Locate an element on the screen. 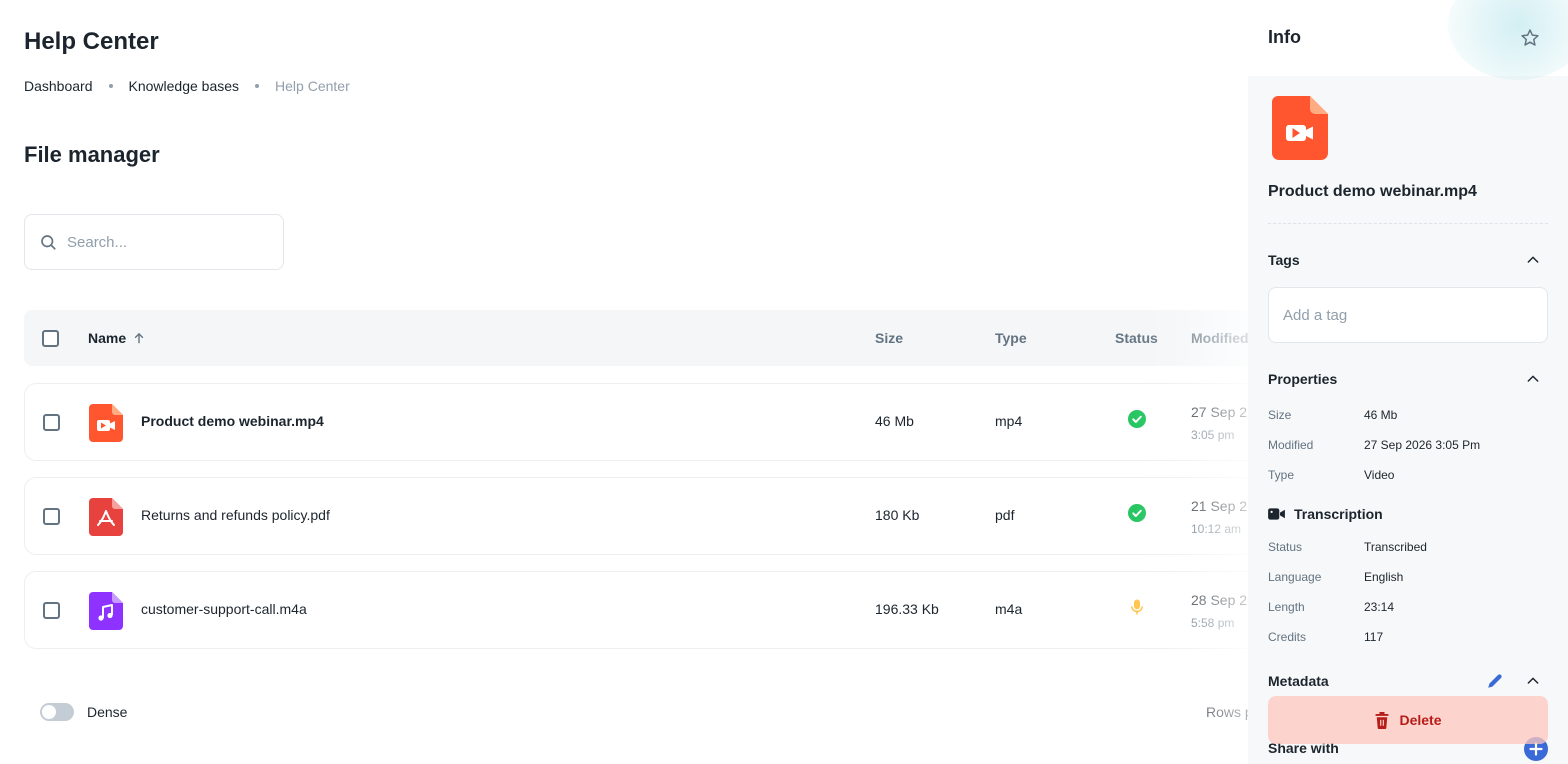 This screenshot has width=1568, height=764. tag-input is located at coordinates (1408, 315).